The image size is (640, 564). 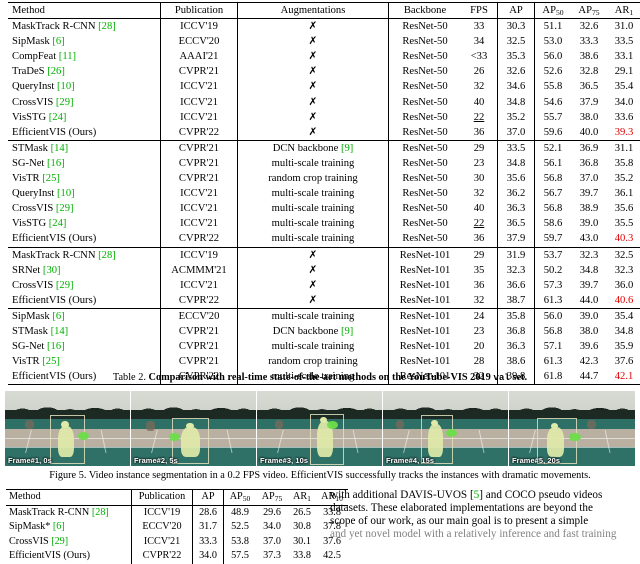 What do you see at coordinates (541, 495) in the screenshot?
I see `text-line-1-b: ] and COCO pseudo videos` at bounding box center [541, 495].